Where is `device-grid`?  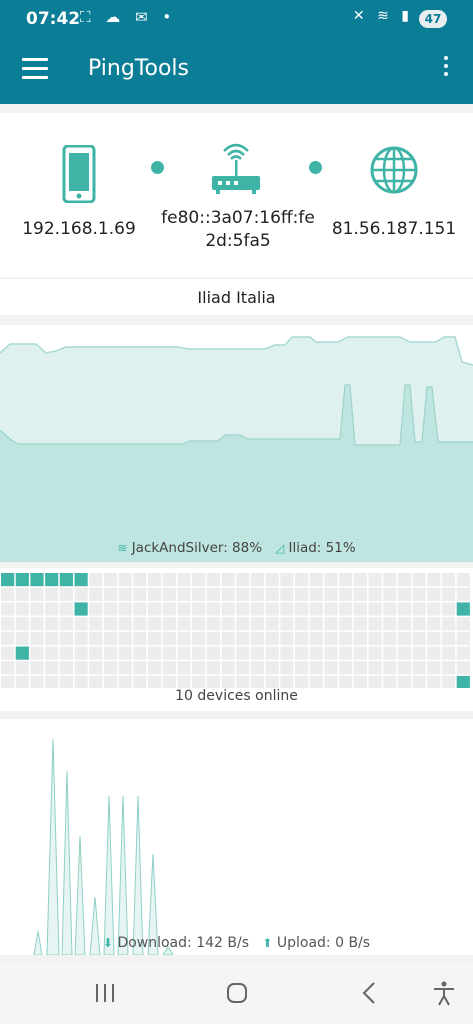
device-grid is located at coordinates (235, 630).